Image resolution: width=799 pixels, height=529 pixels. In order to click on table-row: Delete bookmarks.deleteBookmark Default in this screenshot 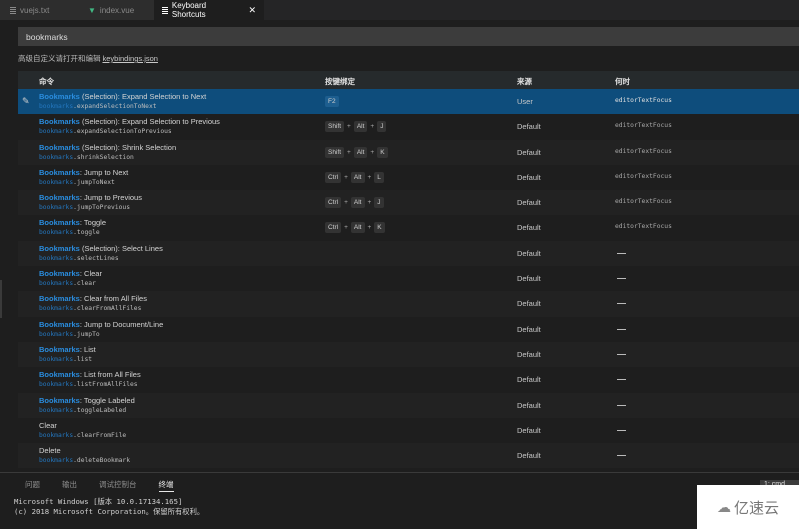, I will do `click(408, 456)`.